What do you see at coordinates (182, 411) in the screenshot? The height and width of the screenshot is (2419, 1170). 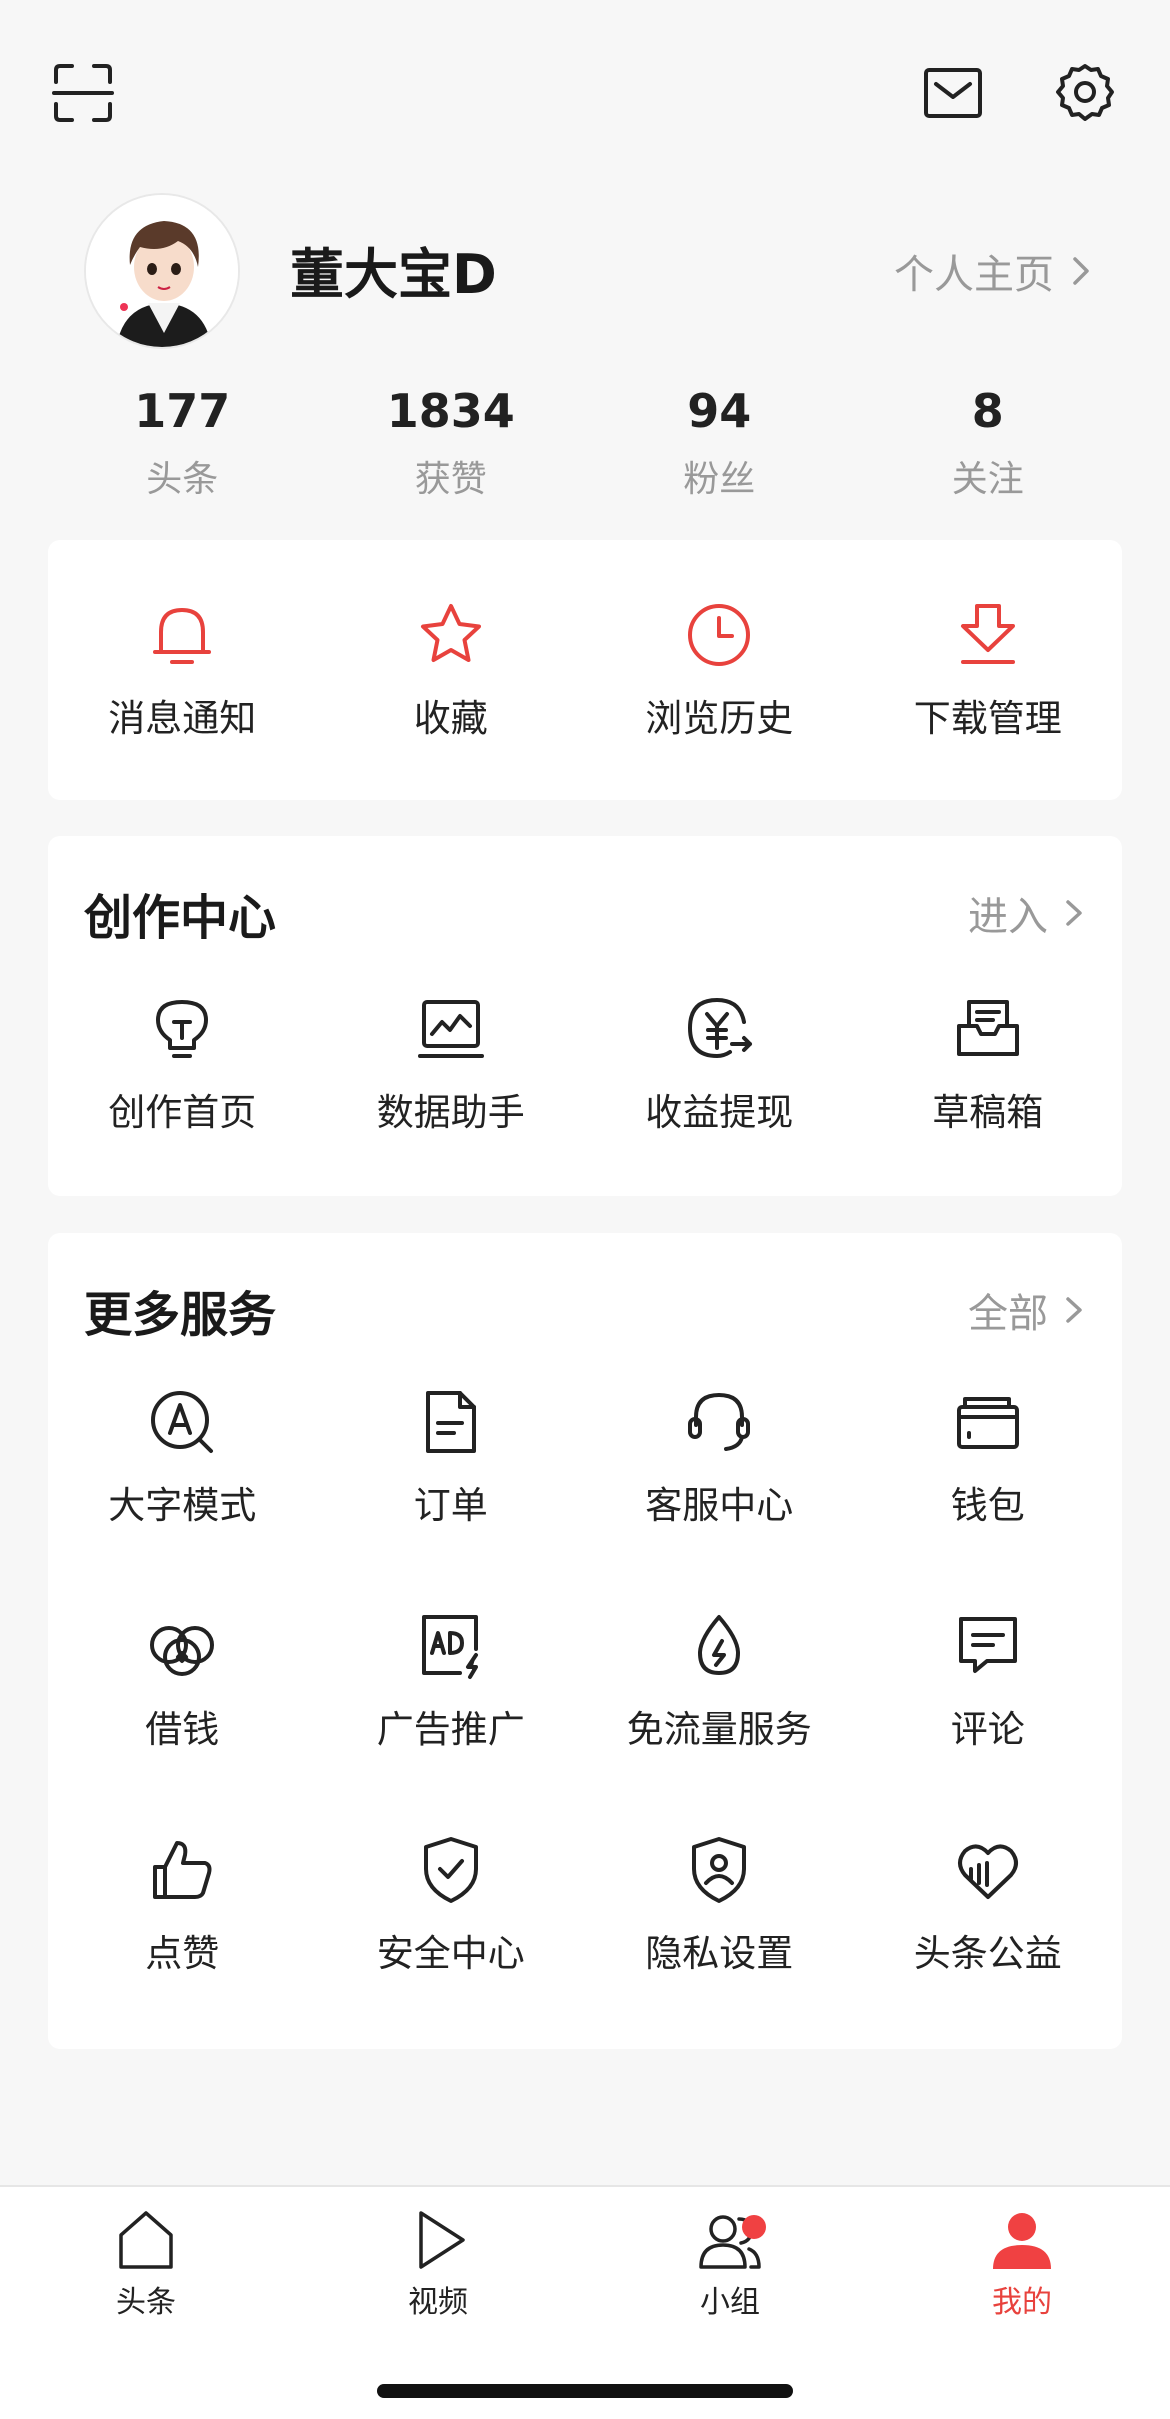 I see `stat-value: 177` at bounding box center [182, 411].